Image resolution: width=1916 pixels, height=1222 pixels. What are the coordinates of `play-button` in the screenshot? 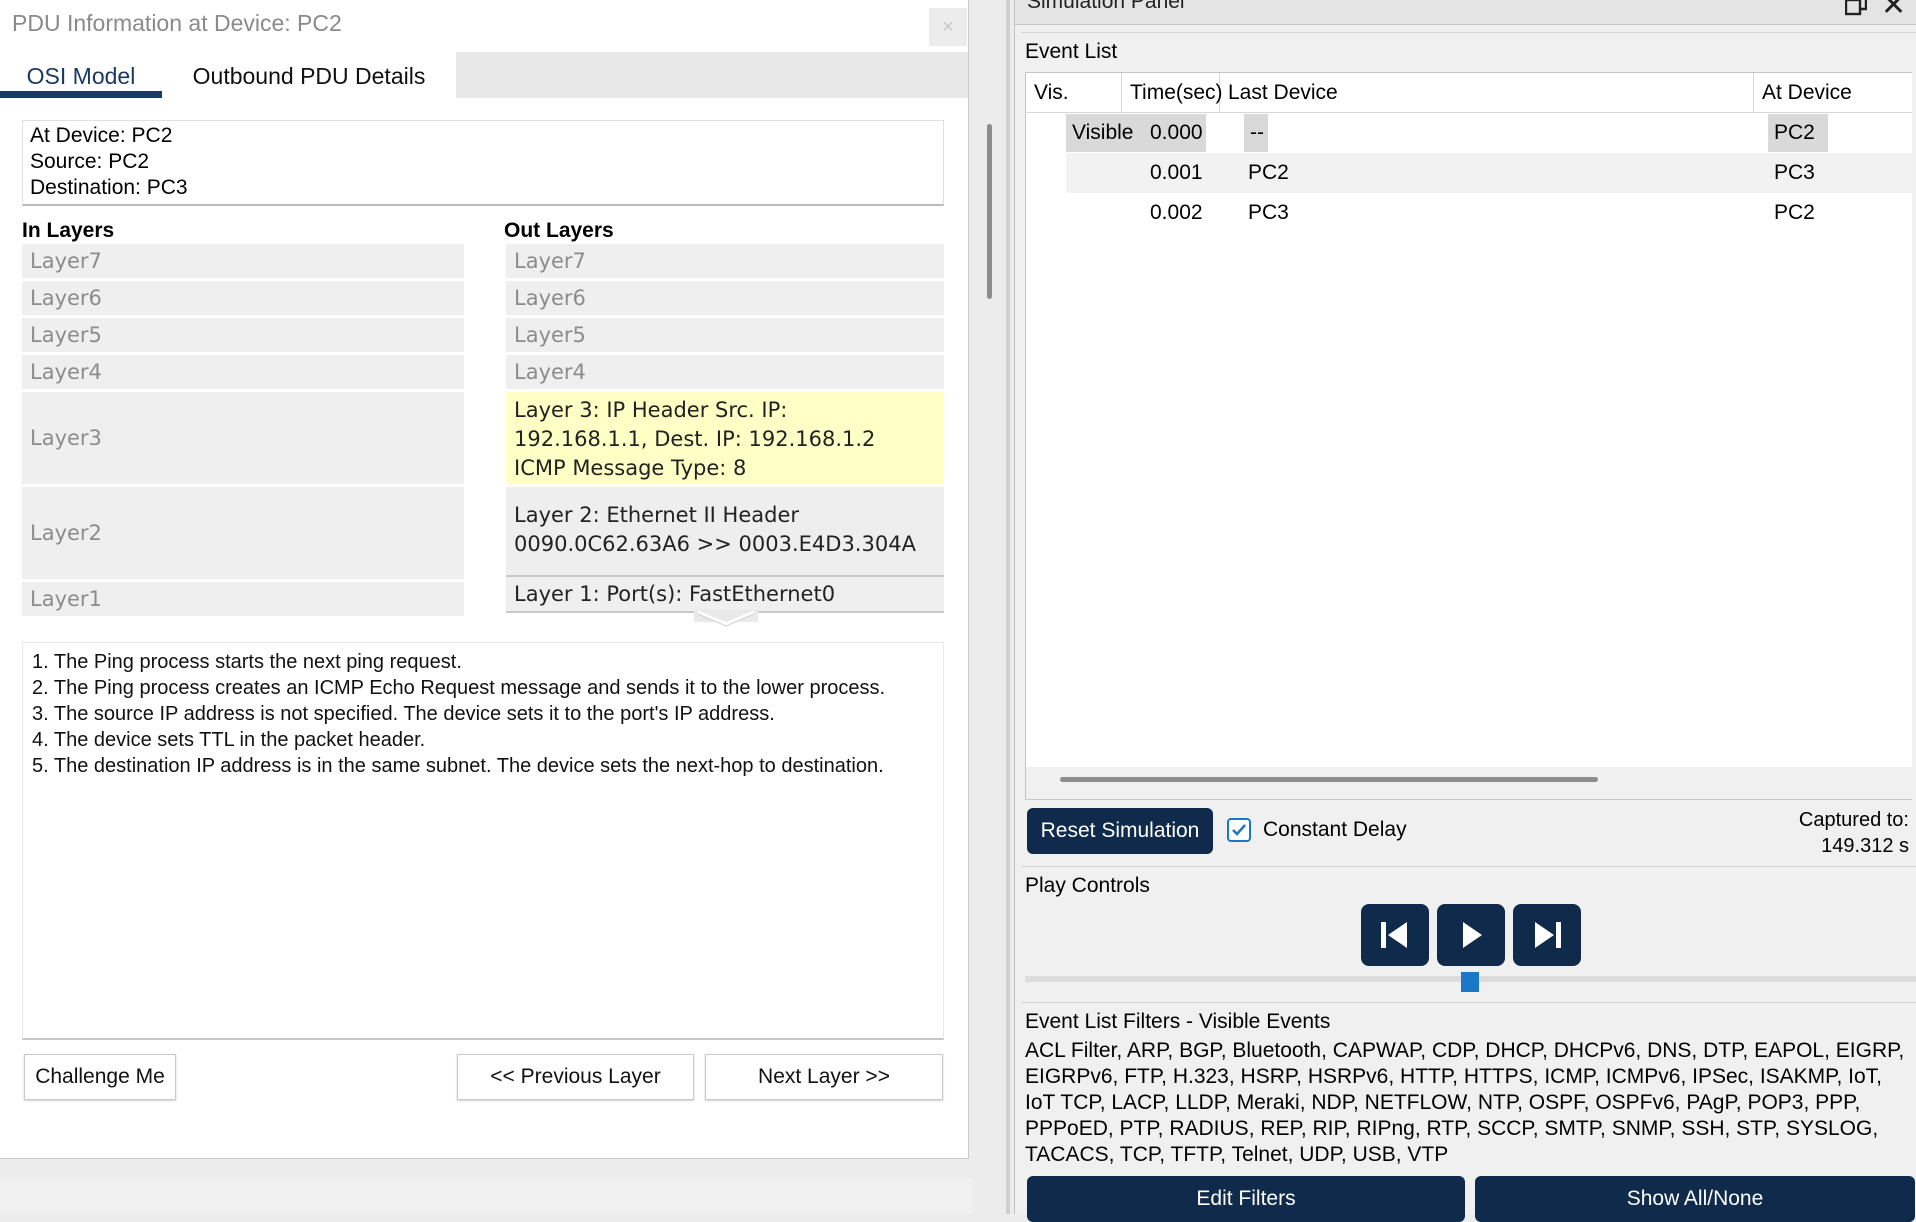 It's located at (1471, 935).